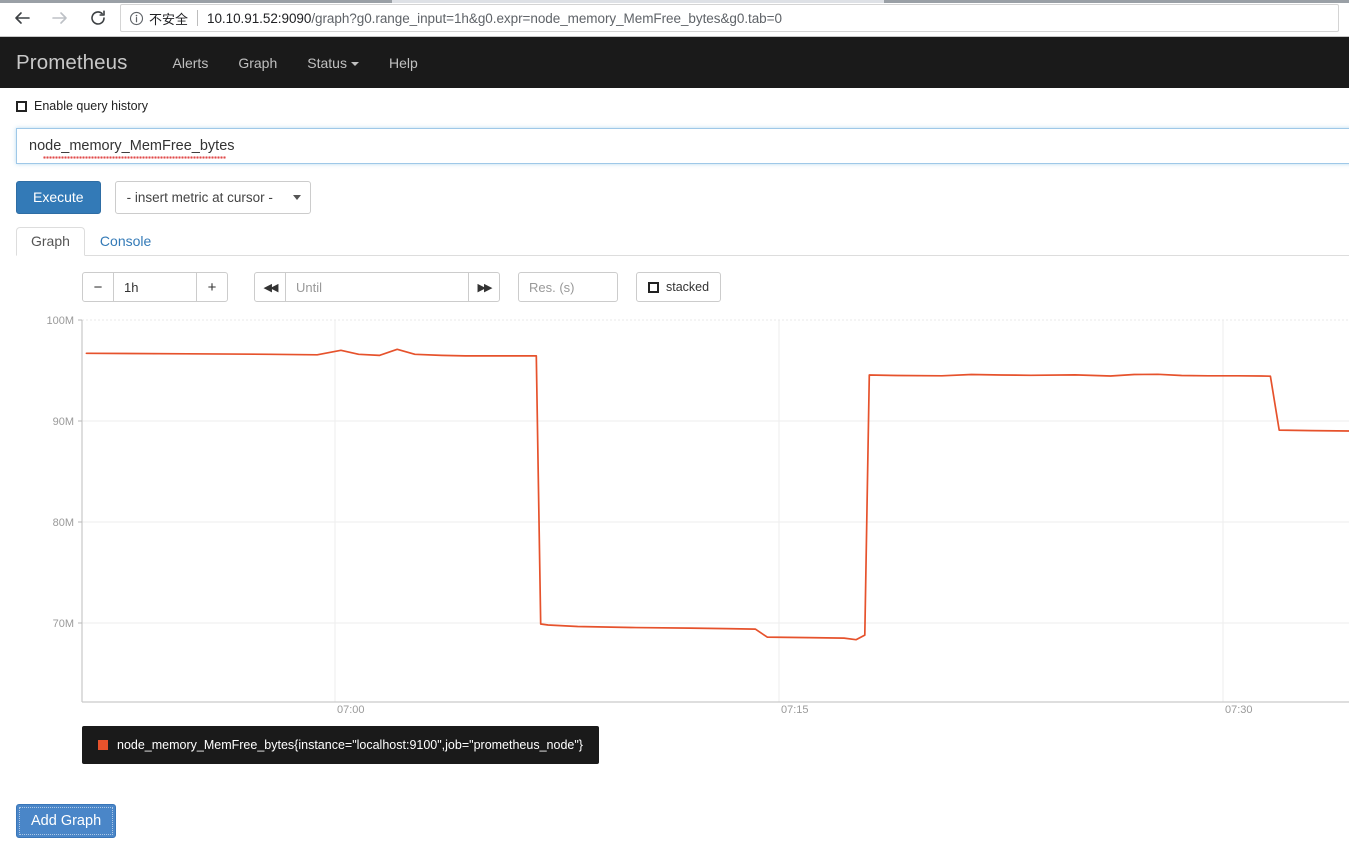  I want to click on range-input: 1h, so click(155, 287).